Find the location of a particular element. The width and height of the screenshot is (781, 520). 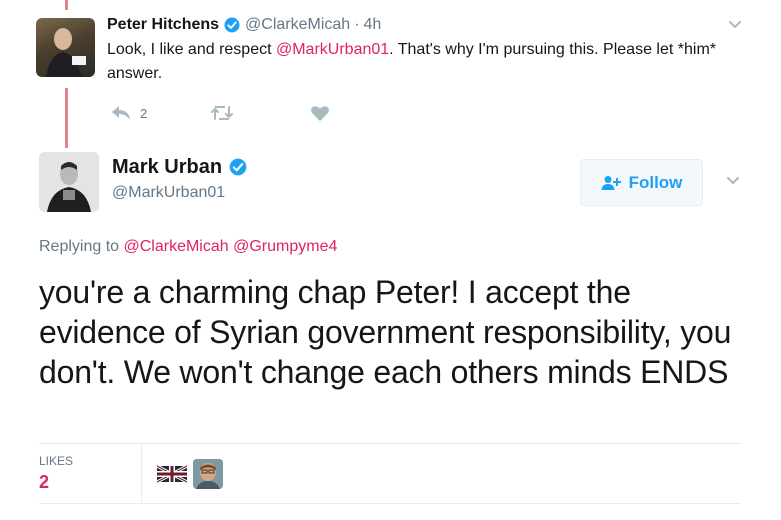

likes-count: 2 is located at coordinates (44, 482).